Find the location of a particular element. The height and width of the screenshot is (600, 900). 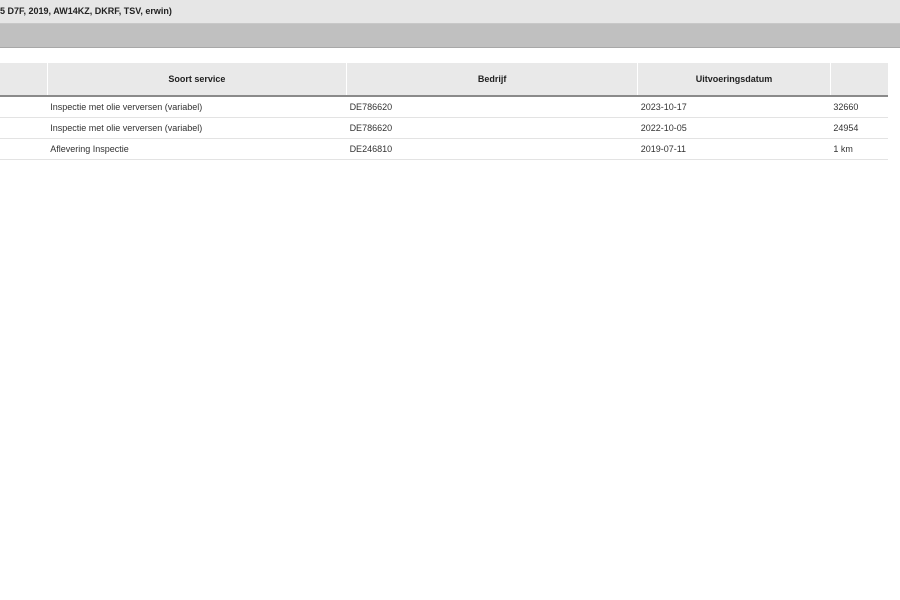

toolbar-band is located at coordinates (450, 36).